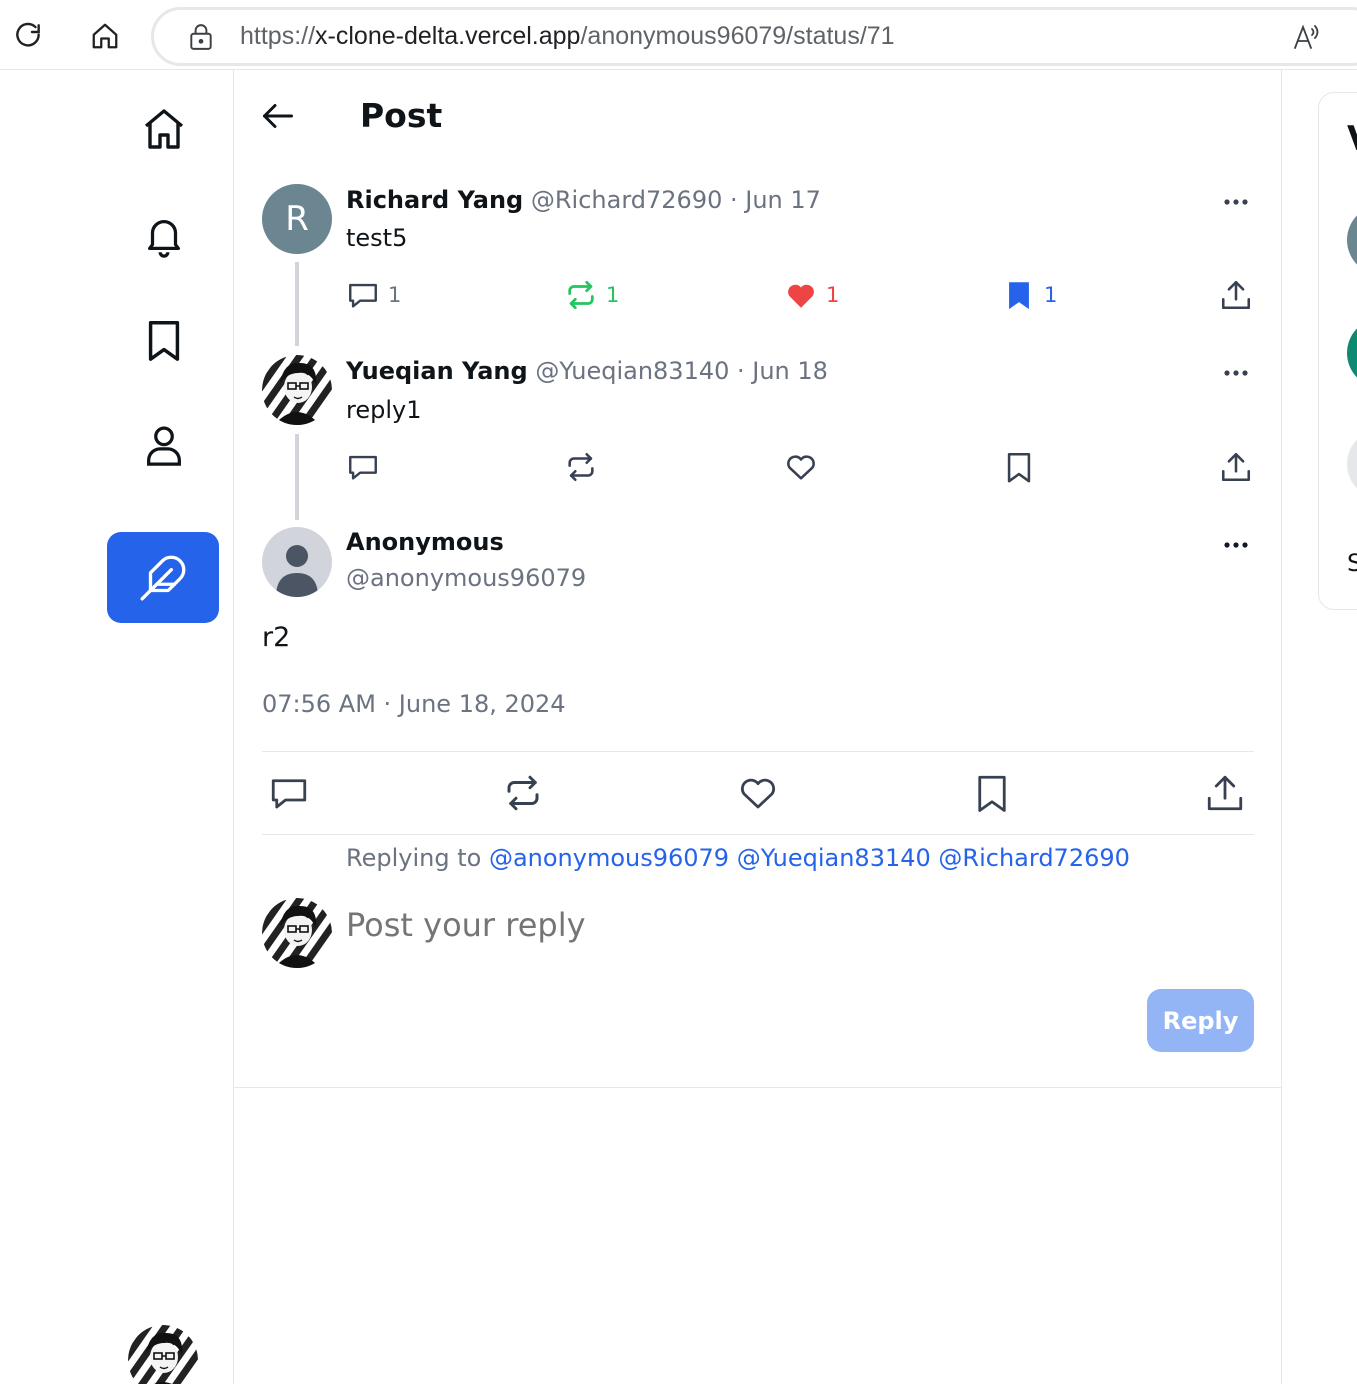 The image size is (1357, 1384). I want to click on nav-bookmarks, so click(164, 340).